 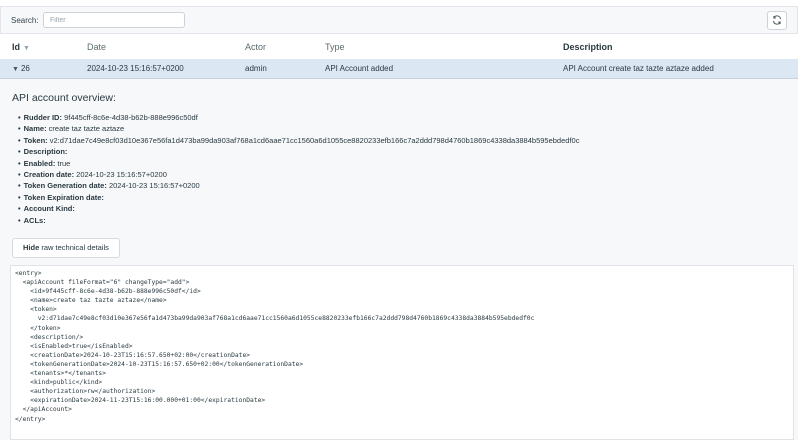 What do you see at coordinates (35, 140) in the screenshot?
I see `attr-label: Token:` at bounding box center [35, 140].